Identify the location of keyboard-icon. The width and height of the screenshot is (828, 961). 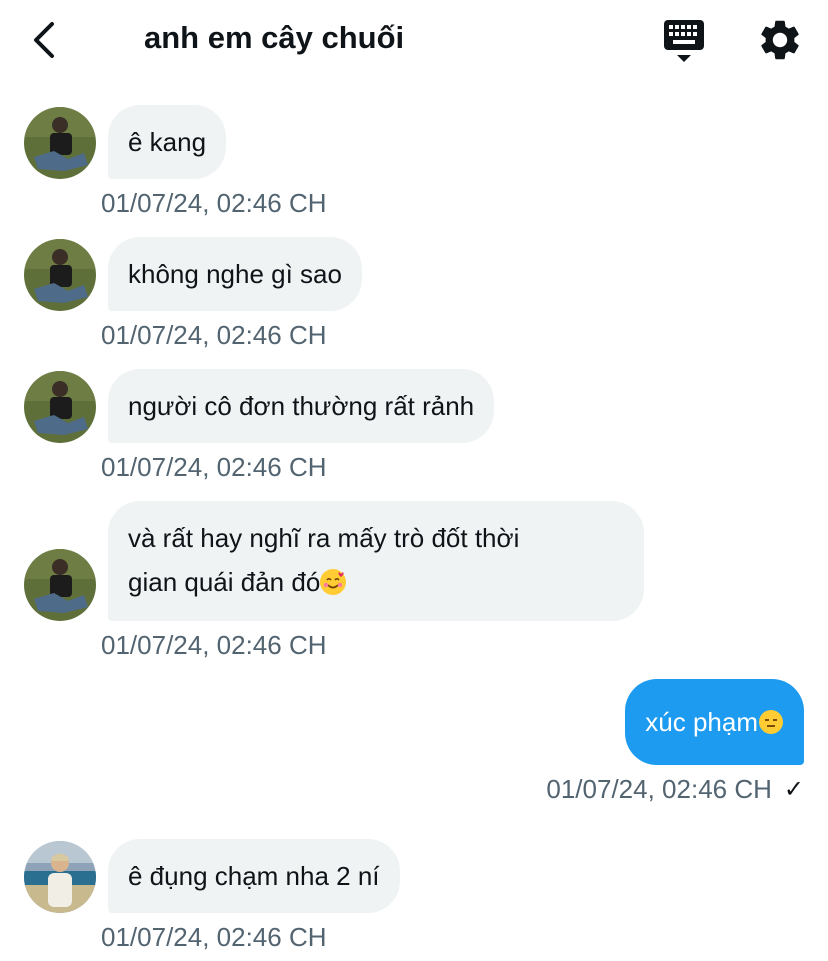
(684, 41).